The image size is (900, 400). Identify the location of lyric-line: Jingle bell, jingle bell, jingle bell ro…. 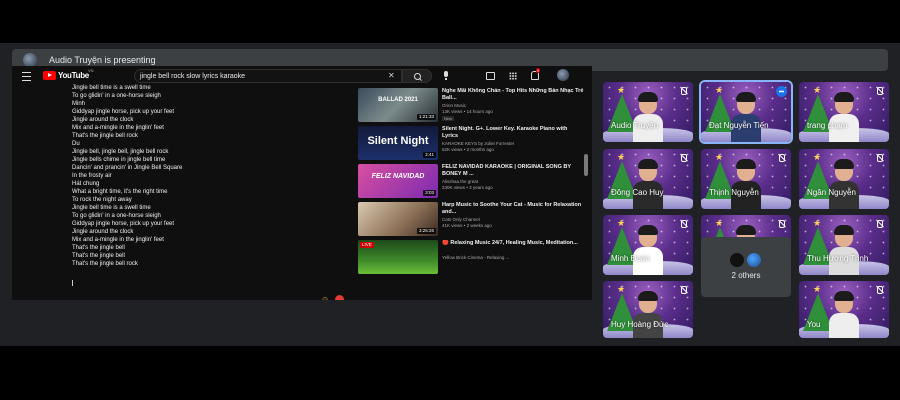
(120, 152).